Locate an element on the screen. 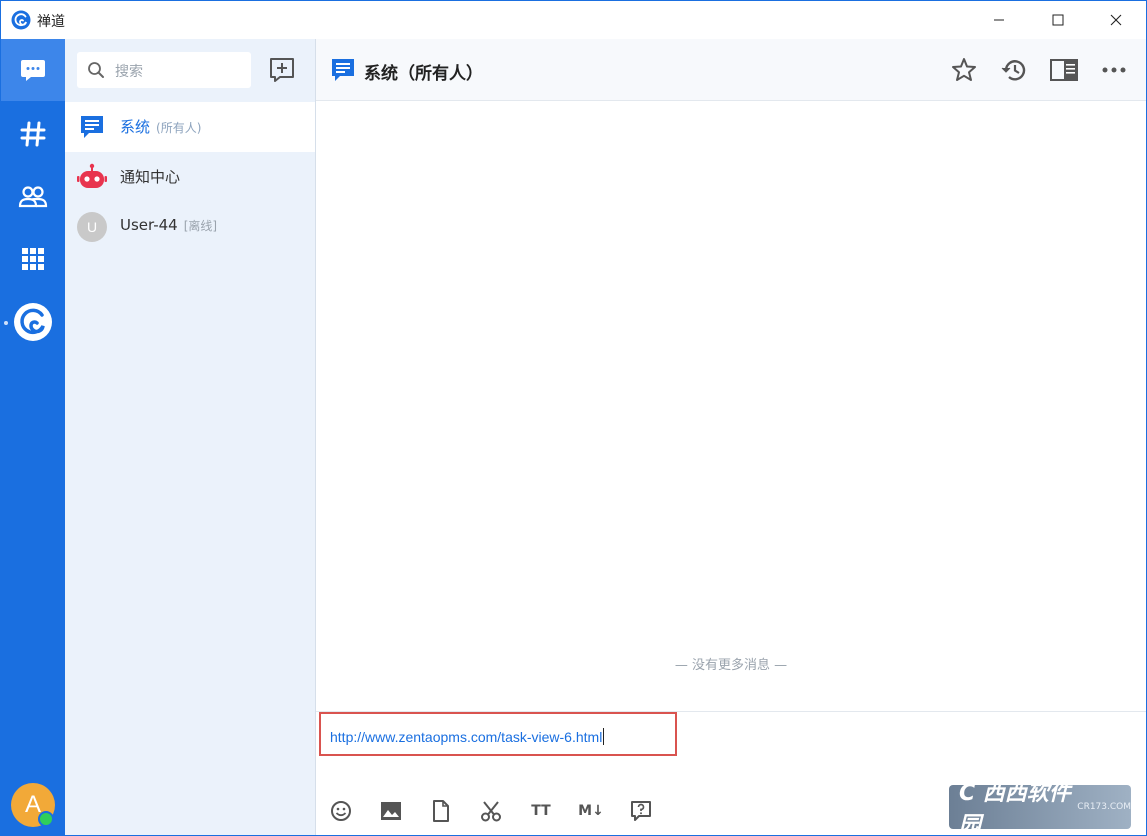 This screenshot has height=836, width=1147. sidebar-toggle-icon is located at coordinates (1064, 70).